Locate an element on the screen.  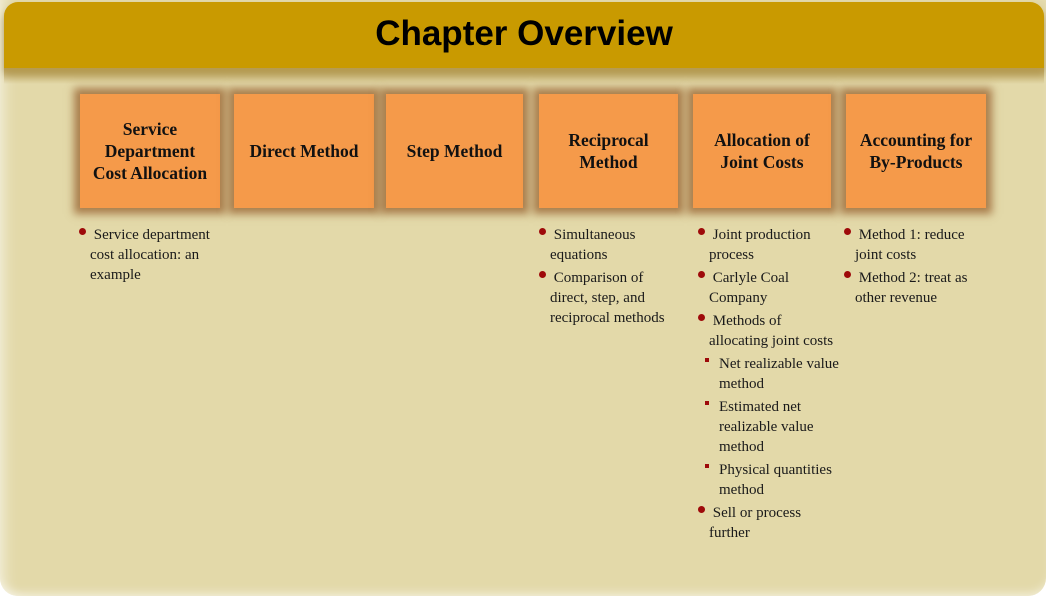
list-item: Carlyle Coal Company is located at coordinates (769, 288).